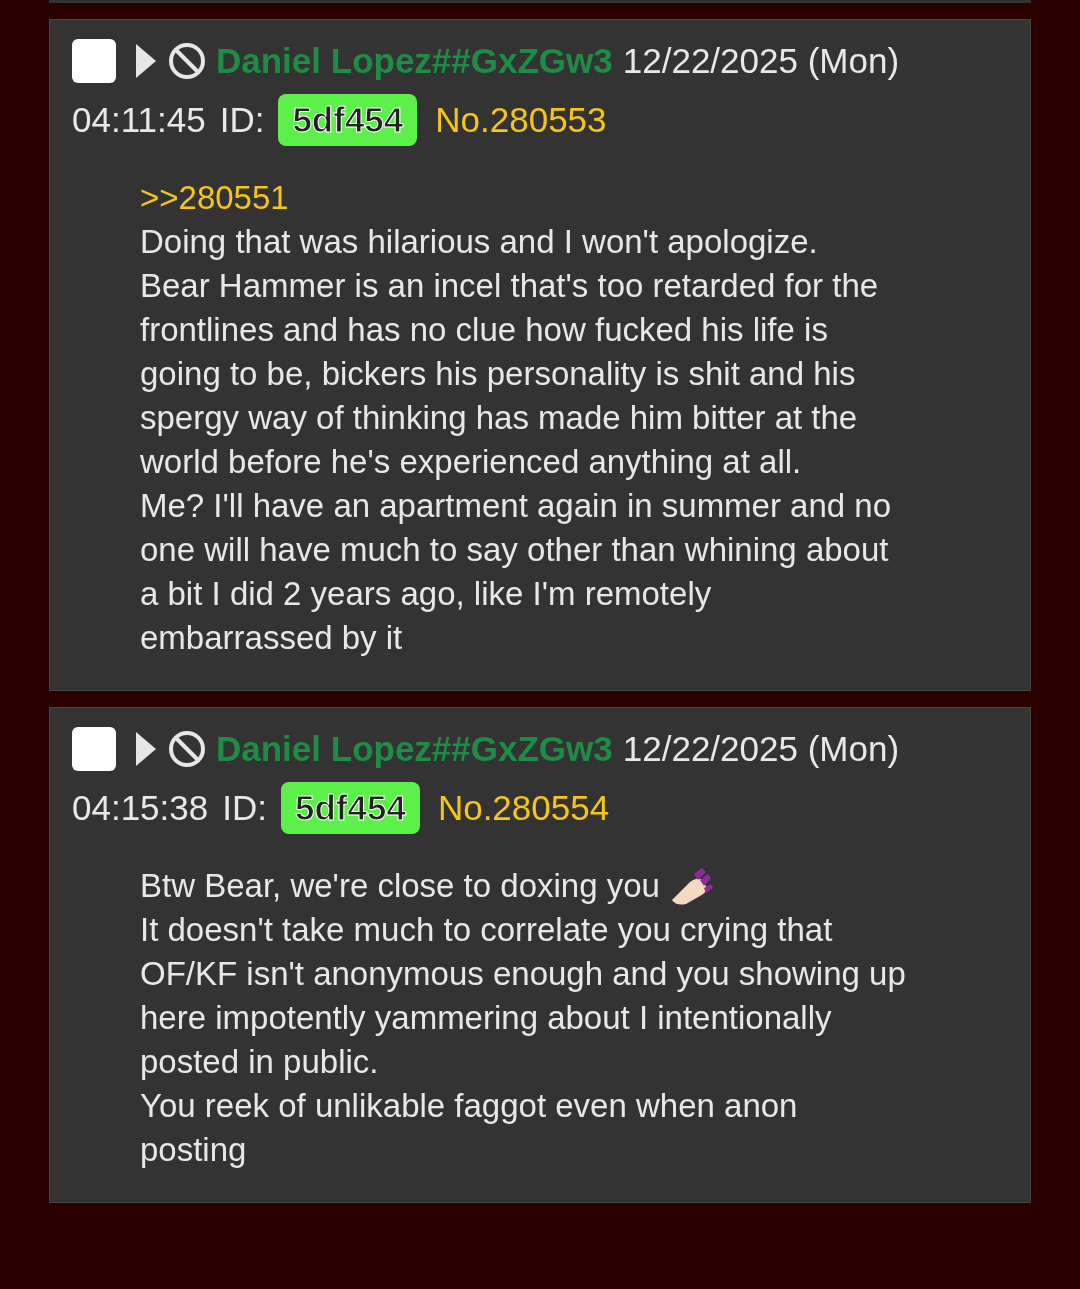  Describe the element at coordinates (139, 119) in the screenshot. I see `post-time: 04:11:45` at that location.